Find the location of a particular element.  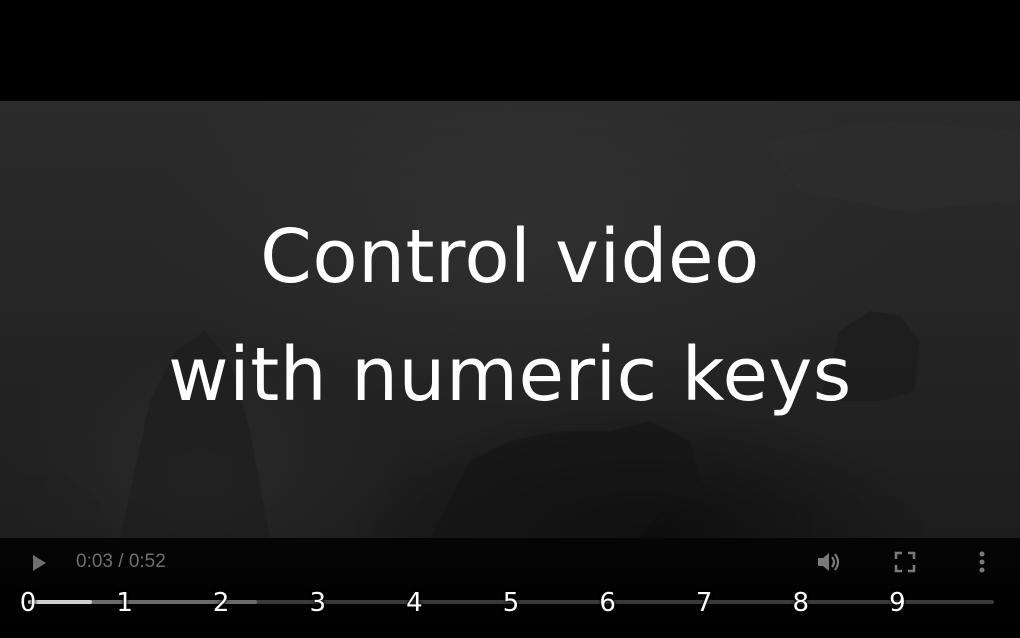

key-marker-7: 7 is located at coordinates (704, 603).